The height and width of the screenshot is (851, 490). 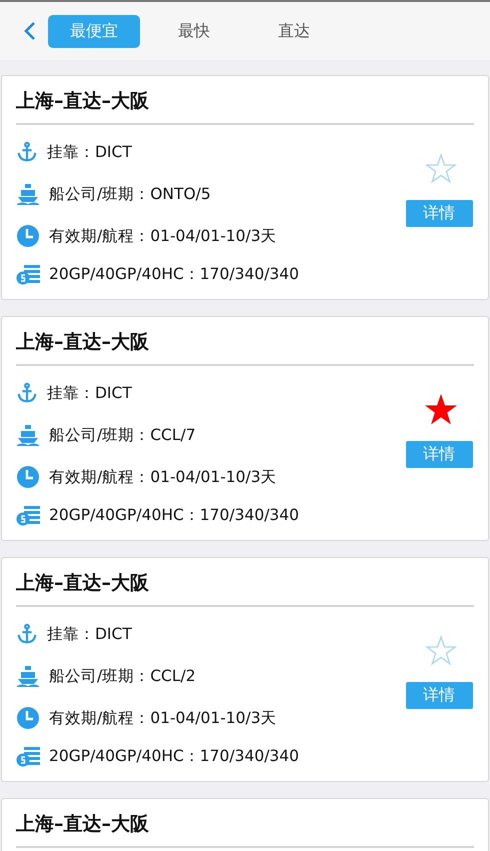 What do you see at coordinates (294, 31) in the screenshot?
I see `filter-tab: 直达` at bounding box center [294, 31].